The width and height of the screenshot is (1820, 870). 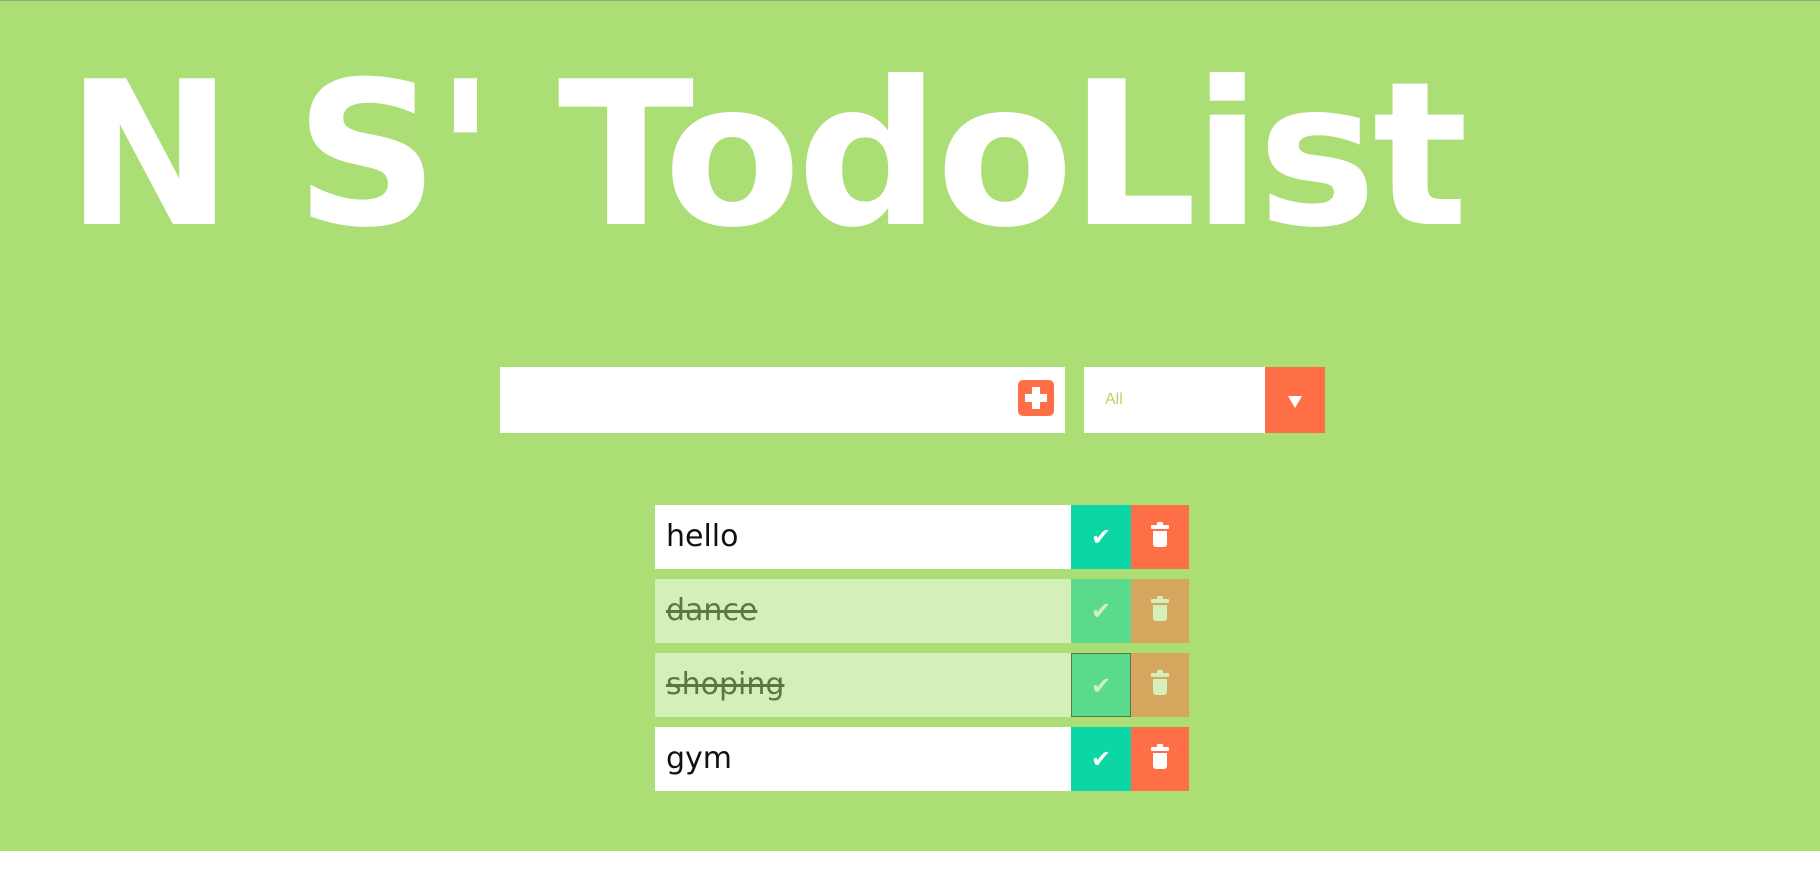 What do you see at coordinates (922, 611) in the screenshot?
I see `todo-item: dance ✔` at bounding box center [922, 611].